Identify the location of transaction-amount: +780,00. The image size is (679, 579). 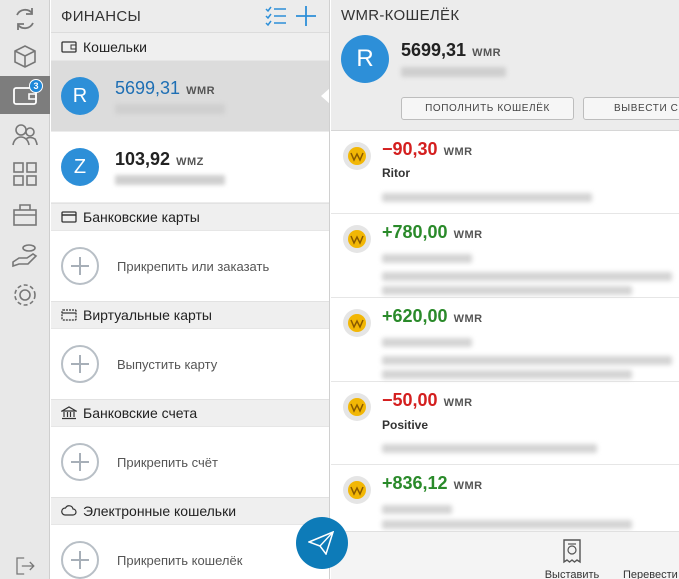
(415, 232).